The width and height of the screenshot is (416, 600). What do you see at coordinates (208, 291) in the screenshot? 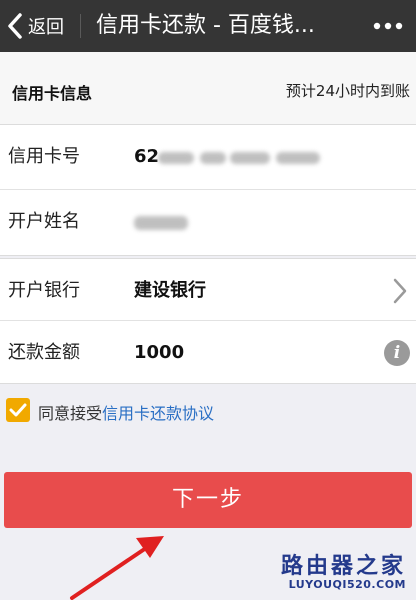
I see `bank-row: 开户银行 建设银行` at bounding box center [208, 291].